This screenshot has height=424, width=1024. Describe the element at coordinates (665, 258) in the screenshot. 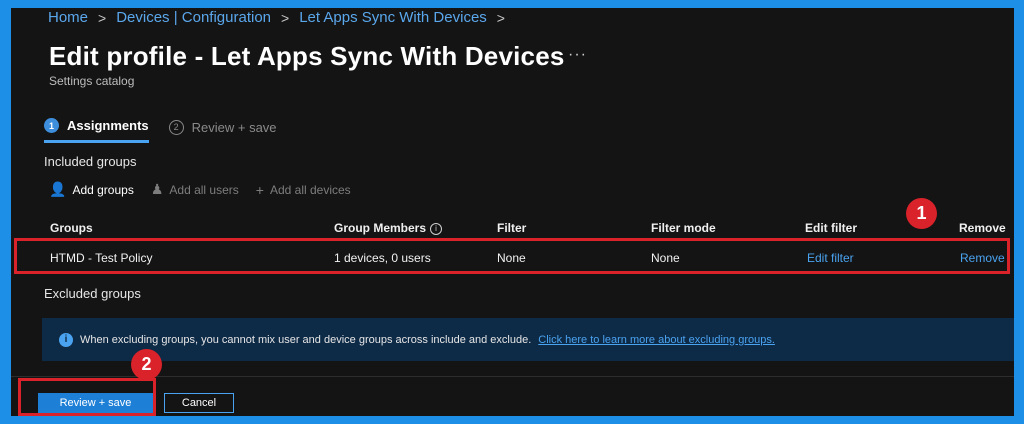

I see `filter-mode-cell: None` at that location.